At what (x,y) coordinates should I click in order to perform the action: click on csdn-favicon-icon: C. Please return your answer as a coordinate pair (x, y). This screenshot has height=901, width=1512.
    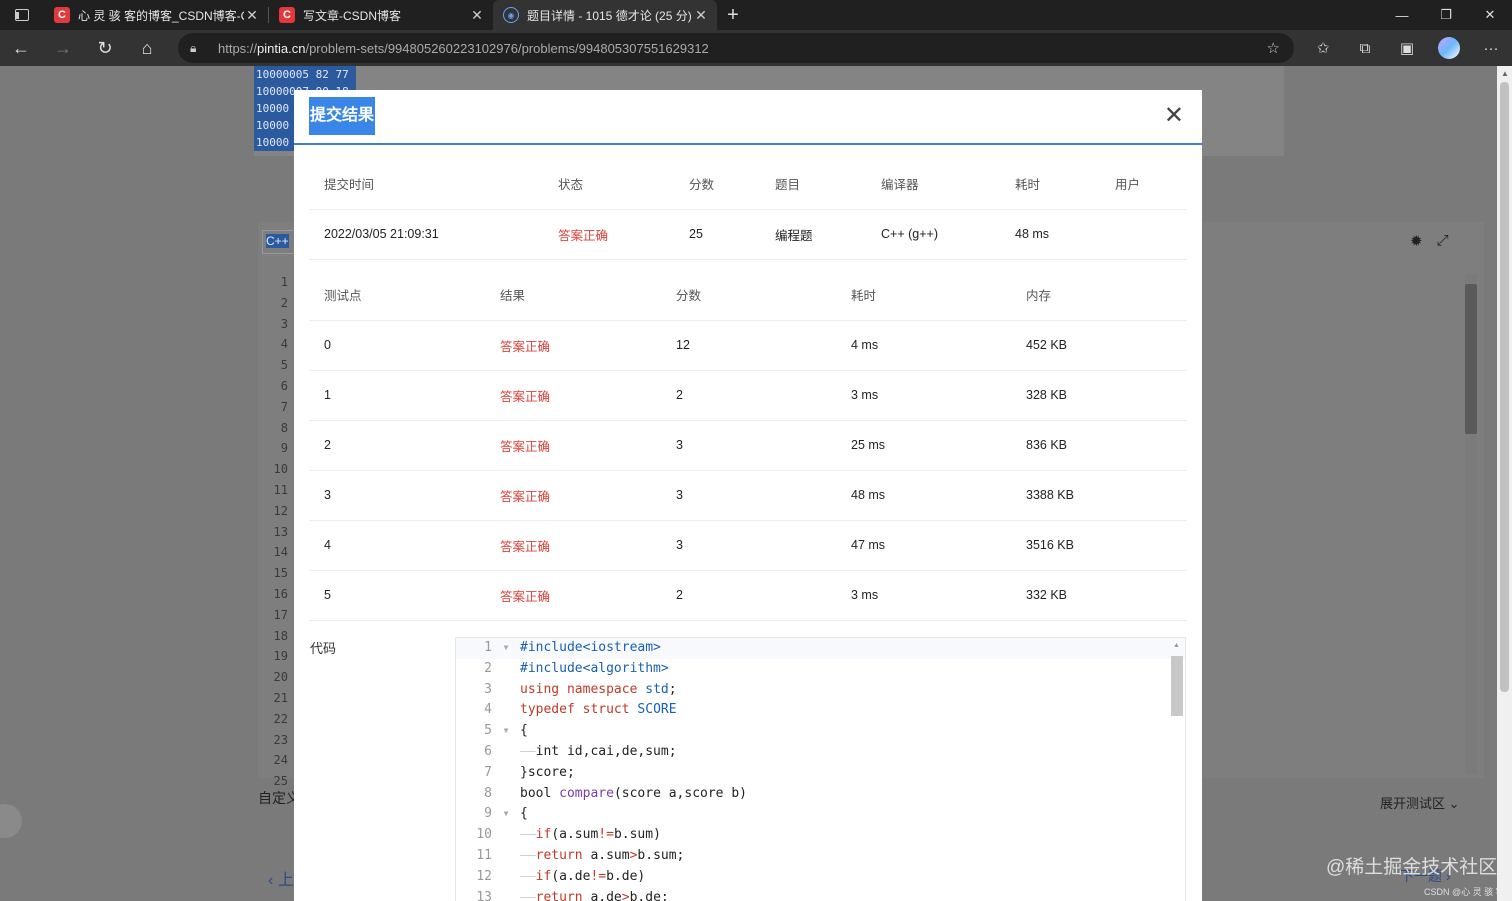
    Looking at the image, I should click on (287, 15).